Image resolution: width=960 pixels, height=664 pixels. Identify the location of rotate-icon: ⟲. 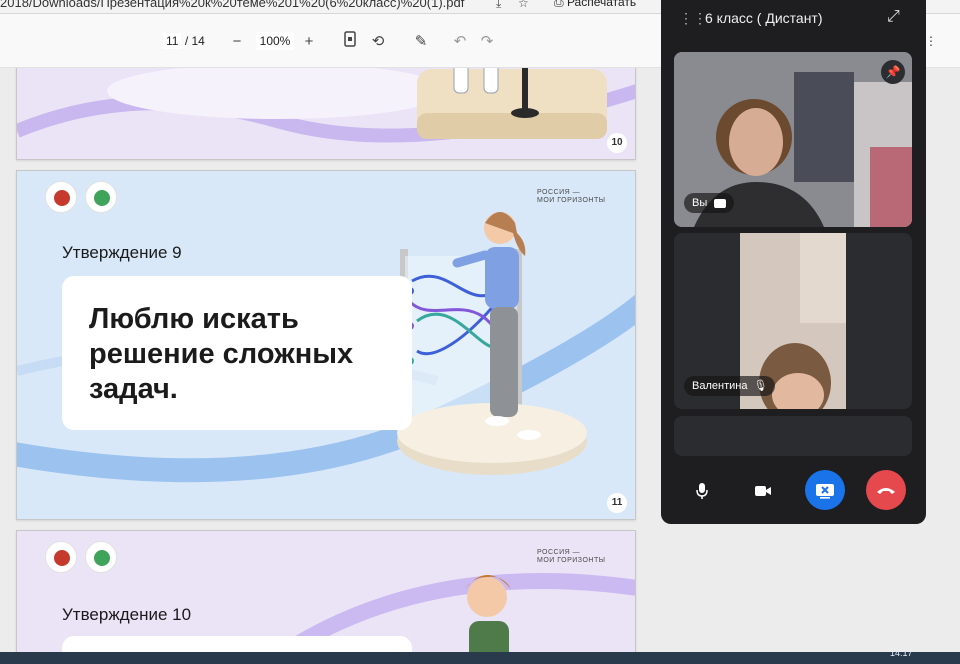
(378, 42).